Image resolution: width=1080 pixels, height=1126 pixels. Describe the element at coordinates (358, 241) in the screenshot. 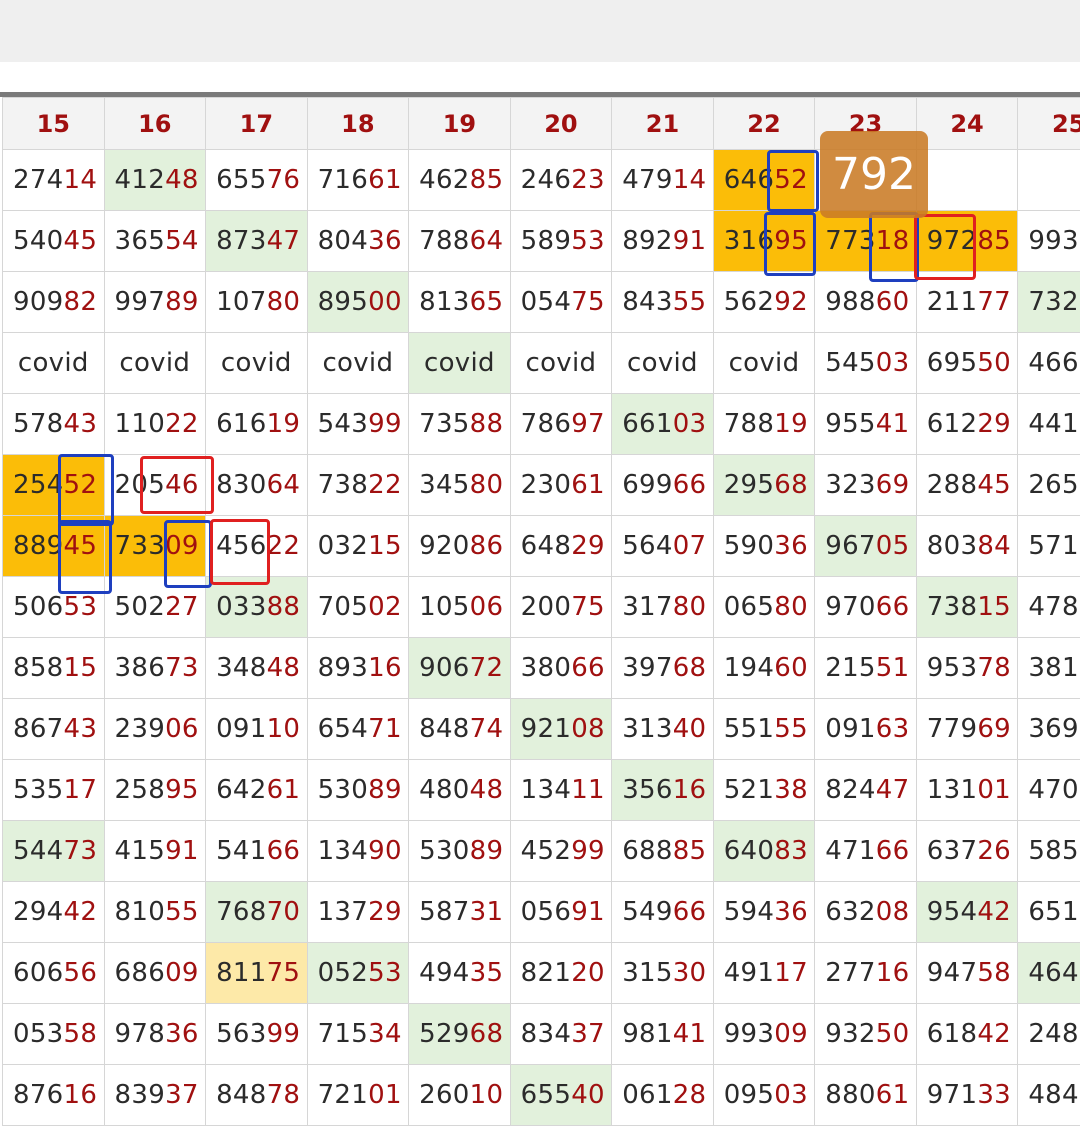

I see `number-cell: 80436` at that location.